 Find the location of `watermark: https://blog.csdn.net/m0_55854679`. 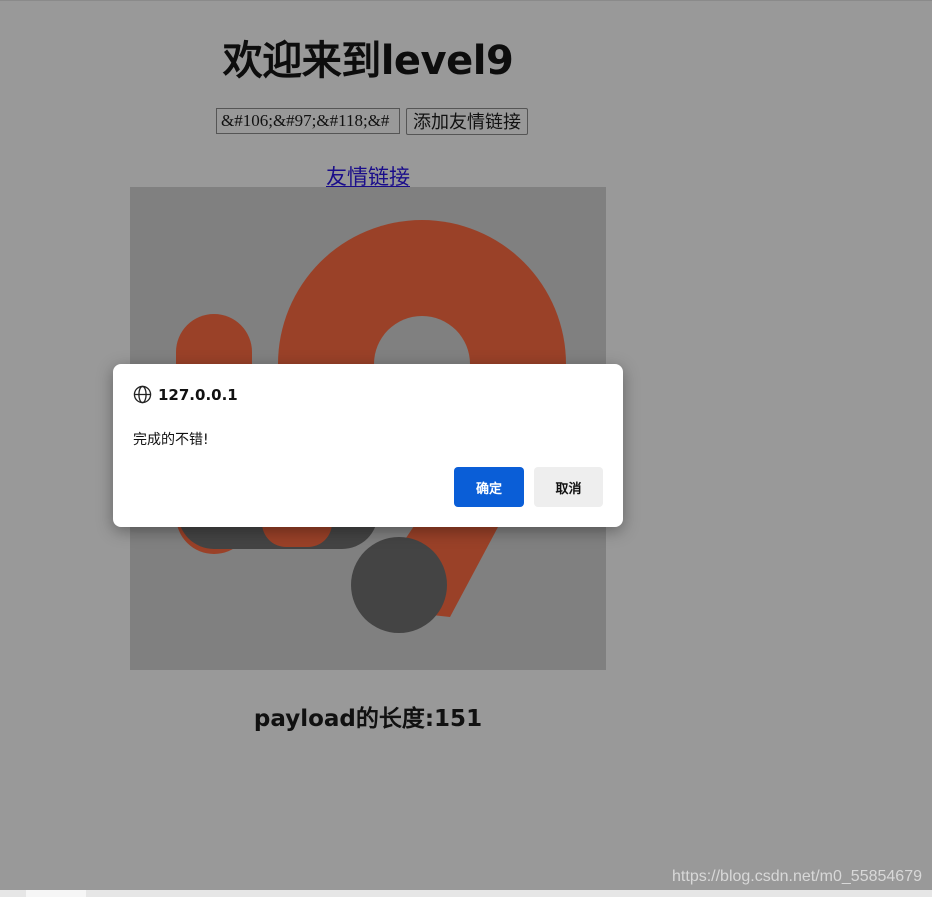

watermark: https://blog.csdn.net/m0_55854679 is located at coordinates (797, 876).